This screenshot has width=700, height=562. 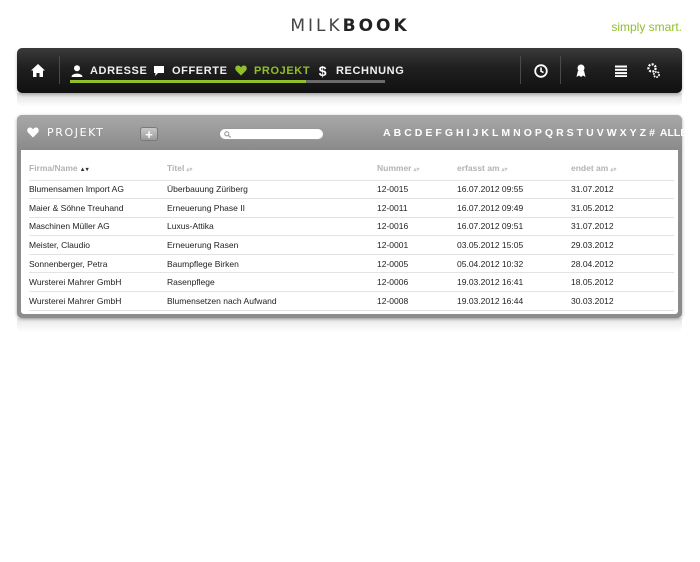 What do you see at coordinates (419, 133) in the screenshot?
I see `alphabet-letter-d: D` at bounding box center [419, 133].